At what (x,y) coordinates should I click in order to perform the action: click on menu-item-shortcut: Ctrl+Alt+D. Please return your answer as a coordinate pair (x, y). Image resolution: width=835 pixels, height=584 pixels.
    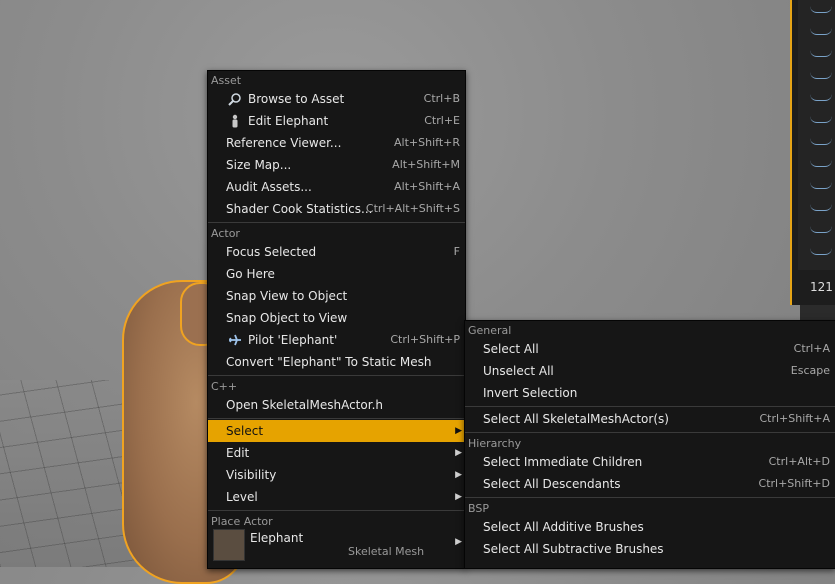
    Looking at the image, I should click on (799, 461).